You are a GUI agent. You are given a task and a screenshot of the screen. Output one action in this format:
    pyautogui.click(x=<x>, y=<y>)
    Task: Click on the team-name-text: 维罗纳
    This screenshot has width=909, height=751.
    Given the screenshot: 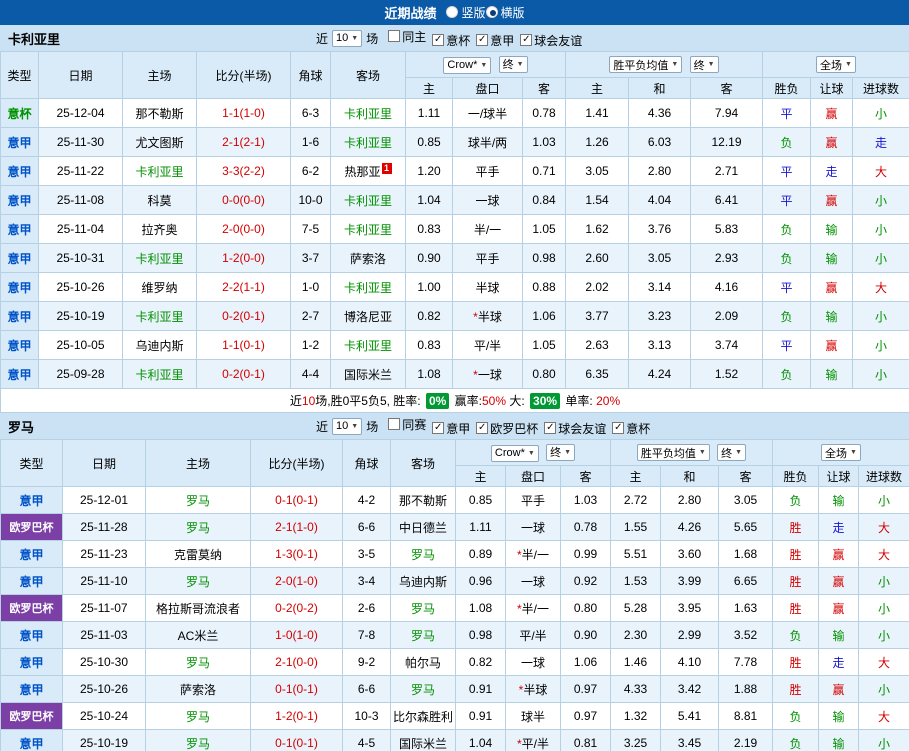 What is the action you would take?
    pyautogui.click(x=159, y=287)
    